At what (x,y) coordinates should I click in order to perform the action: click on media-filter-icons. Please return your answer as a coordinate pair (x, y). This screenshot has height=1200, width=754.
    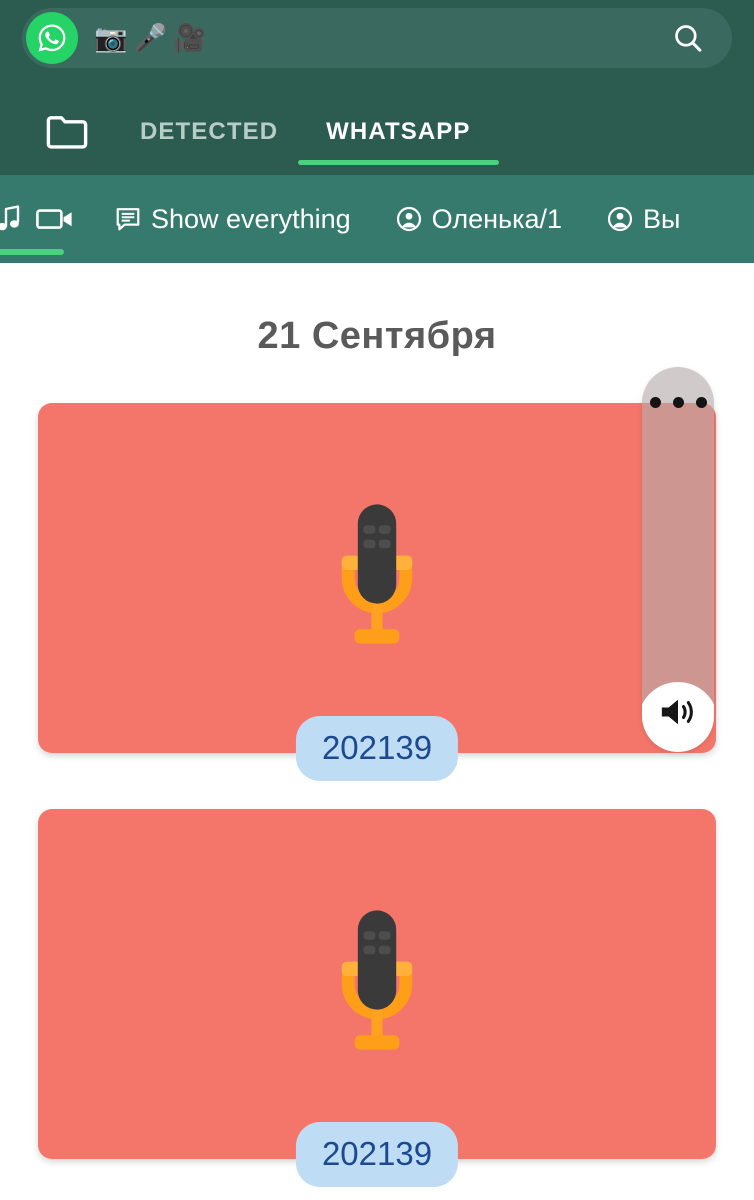
    Looking at the image, I should click on (37, 219).